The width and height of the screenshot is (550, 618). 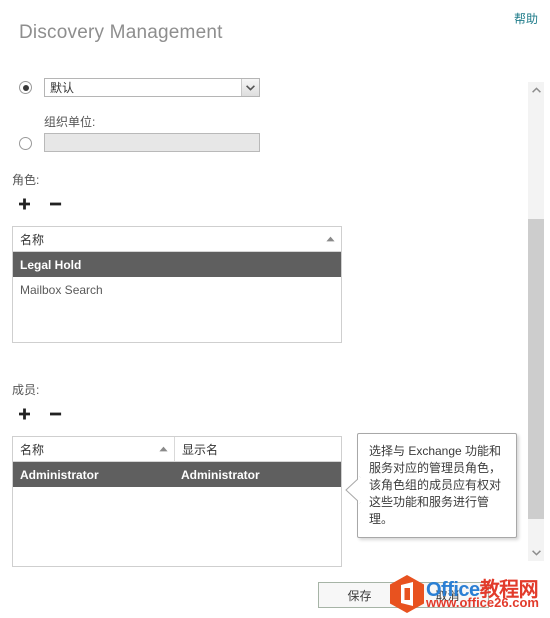 What do you see at coordinates (32, 449) in the screenshot?
I see `members-column-name-label: 名称` at bounding box center [32, 449].